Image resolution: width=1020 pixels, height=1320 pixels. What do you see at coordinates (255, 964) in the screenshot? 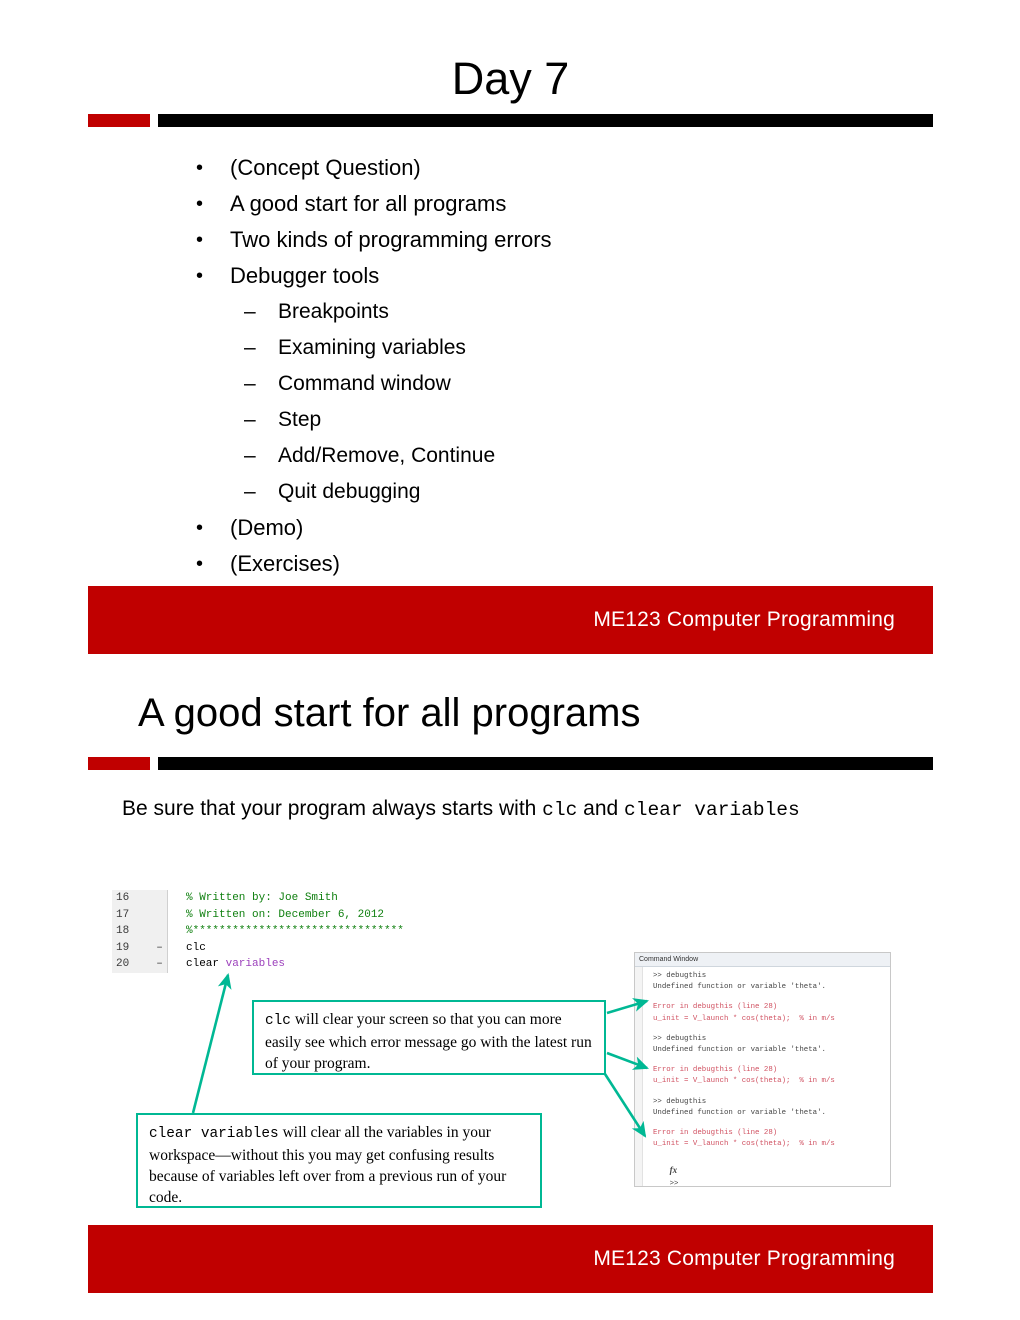
I see `code-token: variables` at bounding box center [255, 964].